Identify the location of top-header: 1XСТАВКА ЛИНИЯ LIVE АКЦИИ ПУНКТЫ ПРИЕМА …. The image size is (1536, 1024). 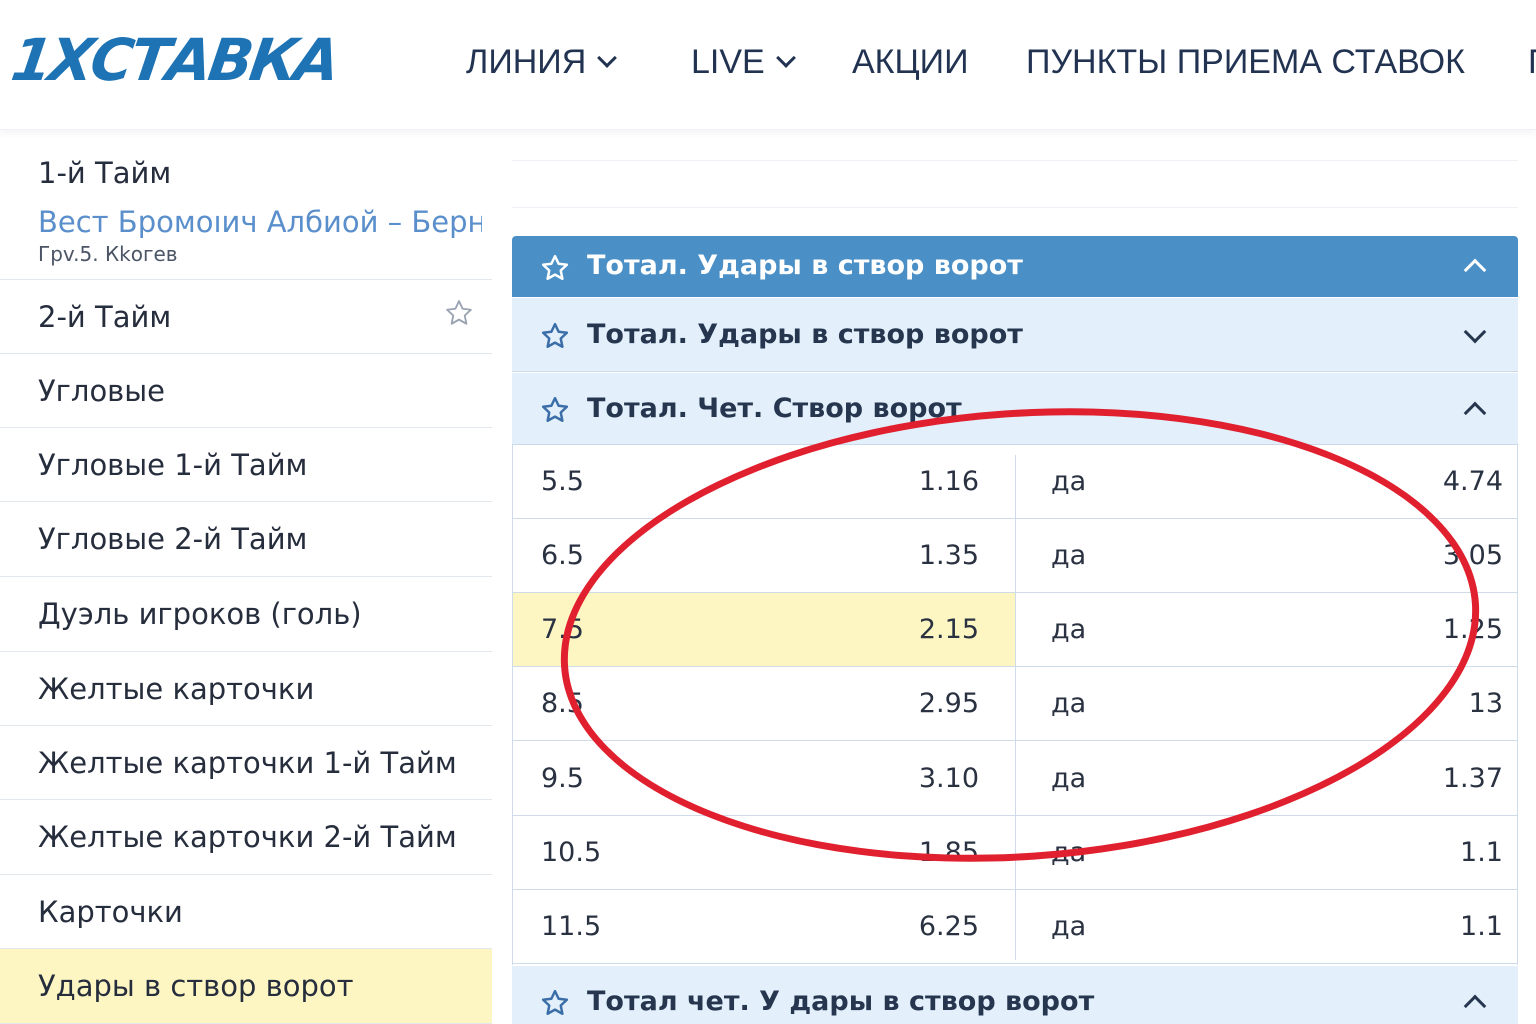
(768, 65).